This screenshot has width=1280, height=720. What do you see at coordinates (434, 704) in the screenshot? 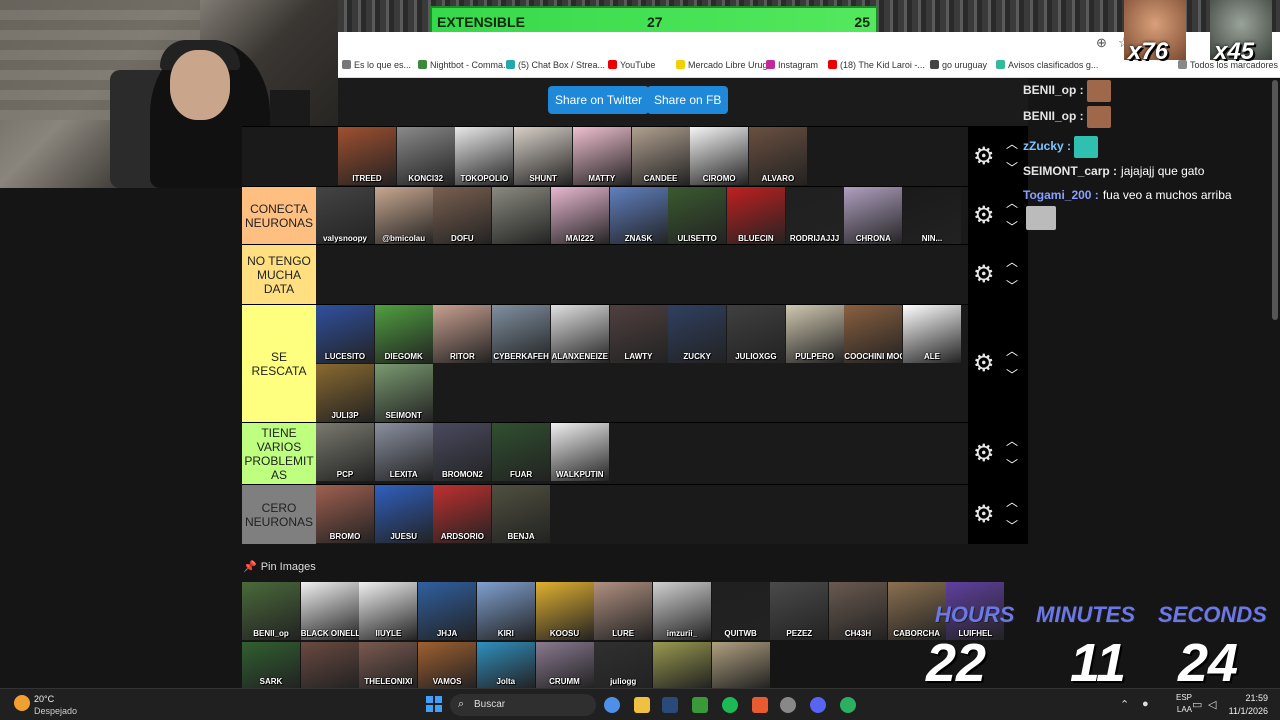
I see `start-button` at bounding box center [434, 704].